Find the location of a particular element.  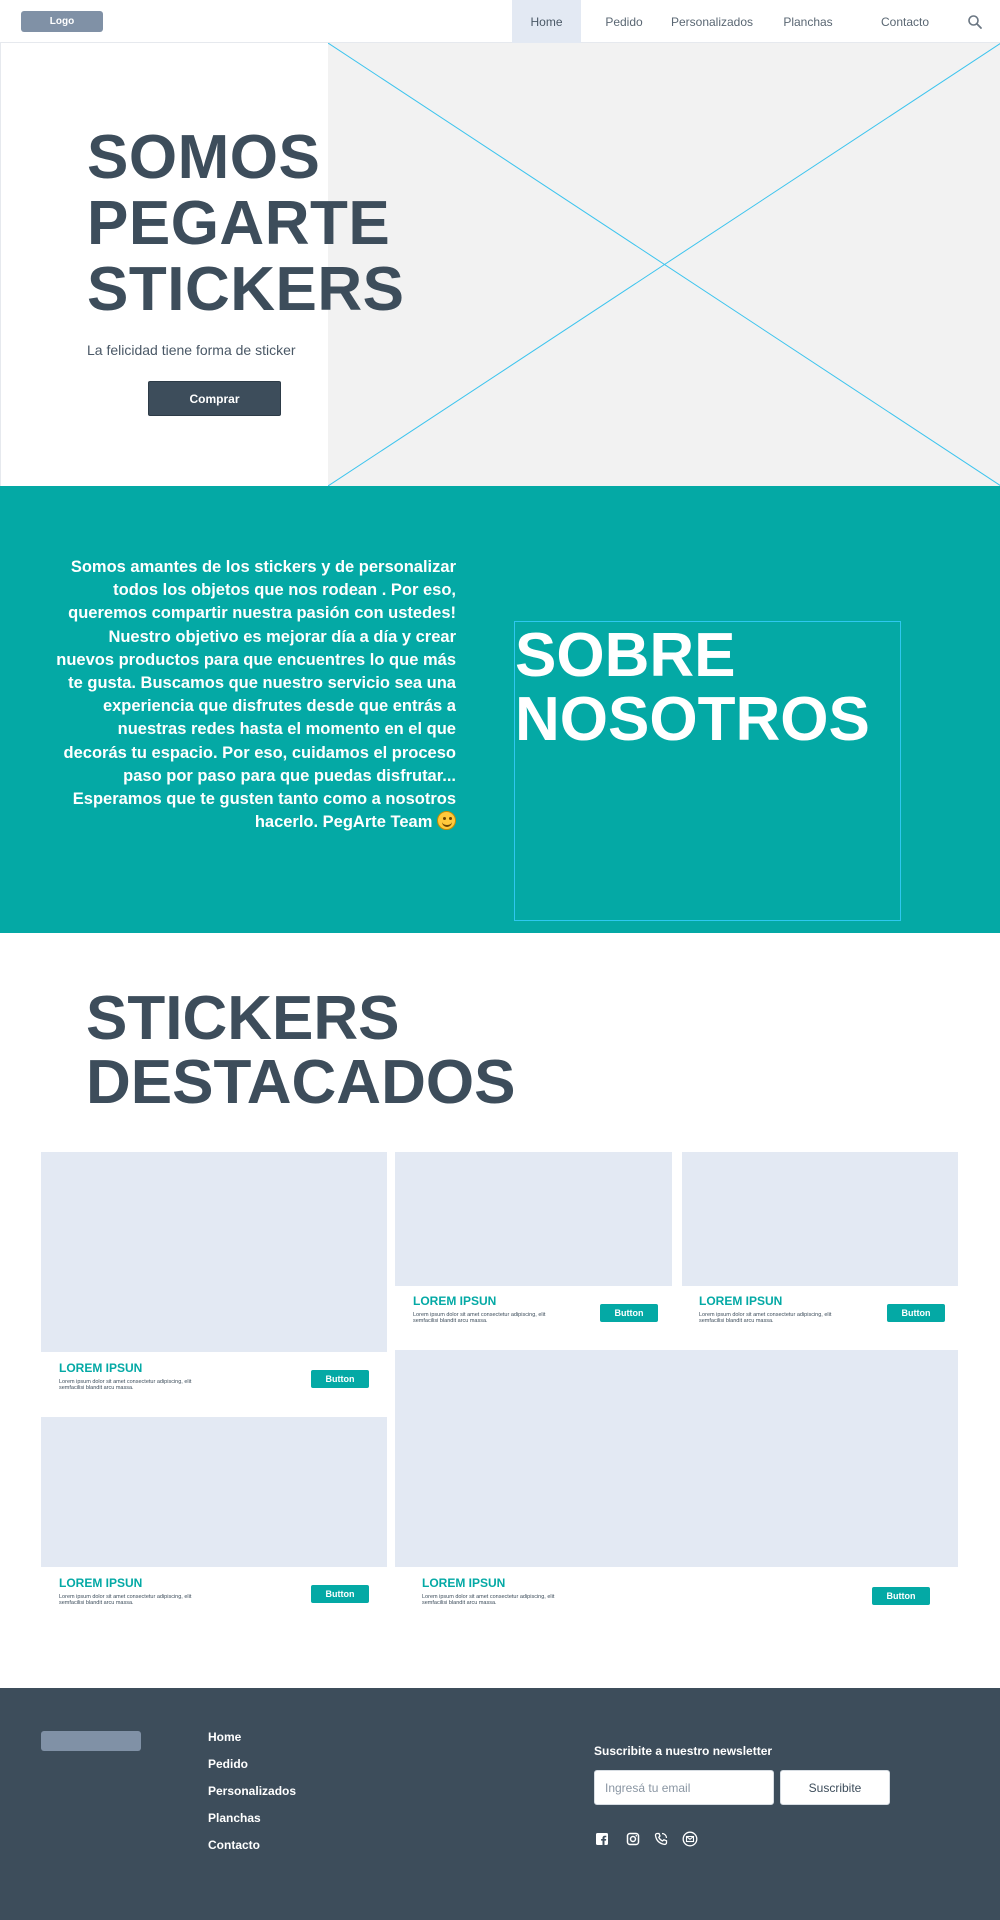

about-title: SOBRE NOSOTROS is located at coordinates (692, 688).